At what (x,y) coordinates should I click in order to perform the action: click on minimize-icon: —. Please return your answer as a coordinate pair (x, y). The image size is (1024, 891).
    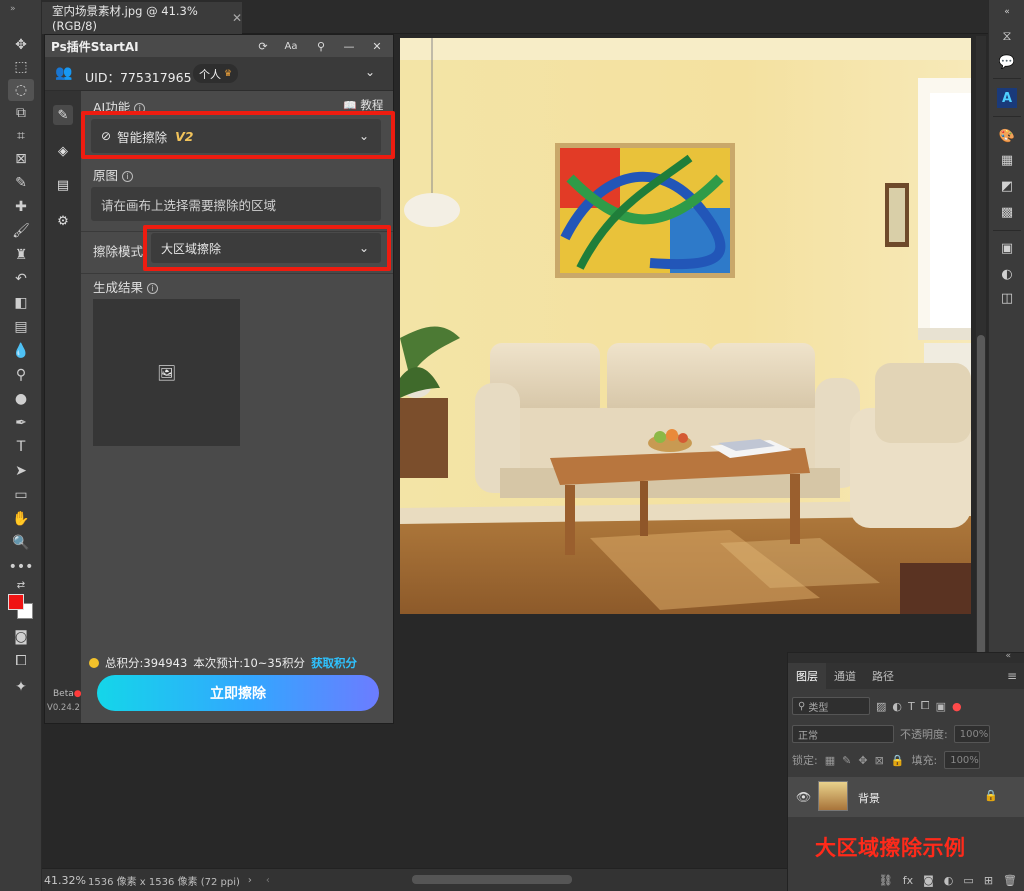
    Looking at the image, I should click on (349, 46).